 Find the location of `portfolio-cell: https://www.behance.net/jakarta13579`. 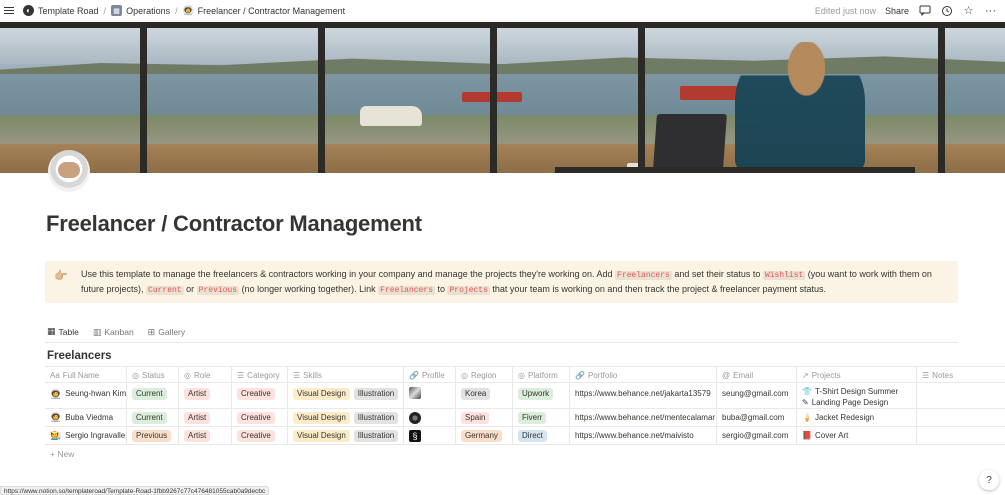

portfolio-cell: https://www.behance.net/jakarta13579 is located at coordinates (643, 395).